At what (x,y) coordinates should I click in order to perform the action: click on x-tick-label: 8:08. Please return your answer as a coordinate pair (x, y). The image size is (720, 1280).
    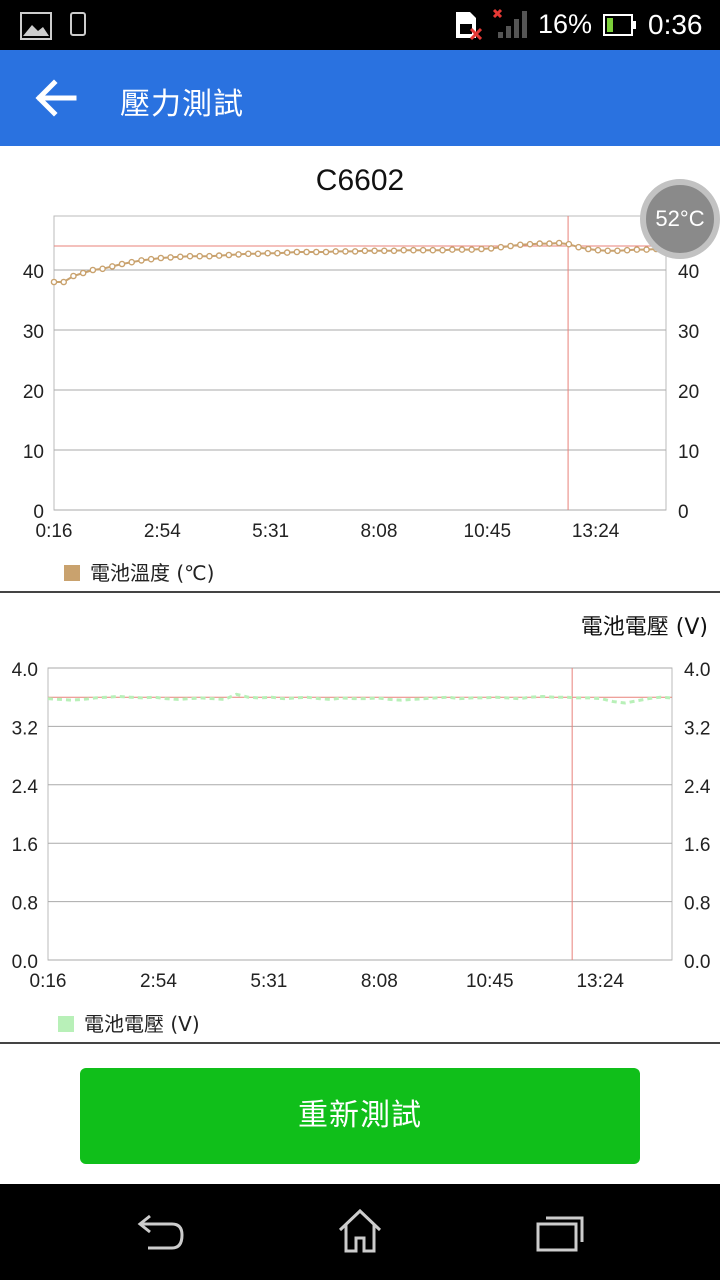
    Looking at the image, I should click on (378, 531).